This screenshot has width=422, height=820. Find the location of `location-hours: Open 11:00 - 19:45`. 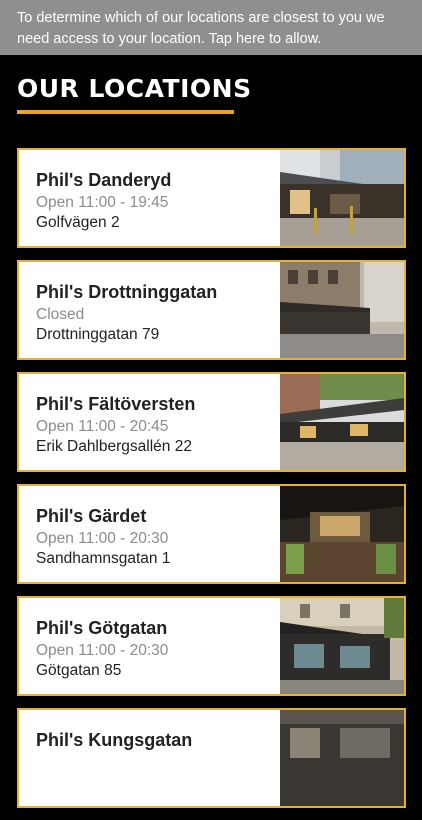

location-hours: Open 11:00 - 19:45 is located at coordinates (102, 202).